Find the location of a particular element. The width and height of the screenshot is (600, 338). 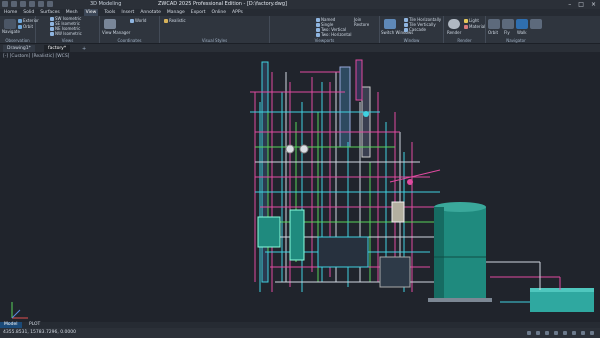

group-label-observation: Observation is located at coordinates (17, 40).